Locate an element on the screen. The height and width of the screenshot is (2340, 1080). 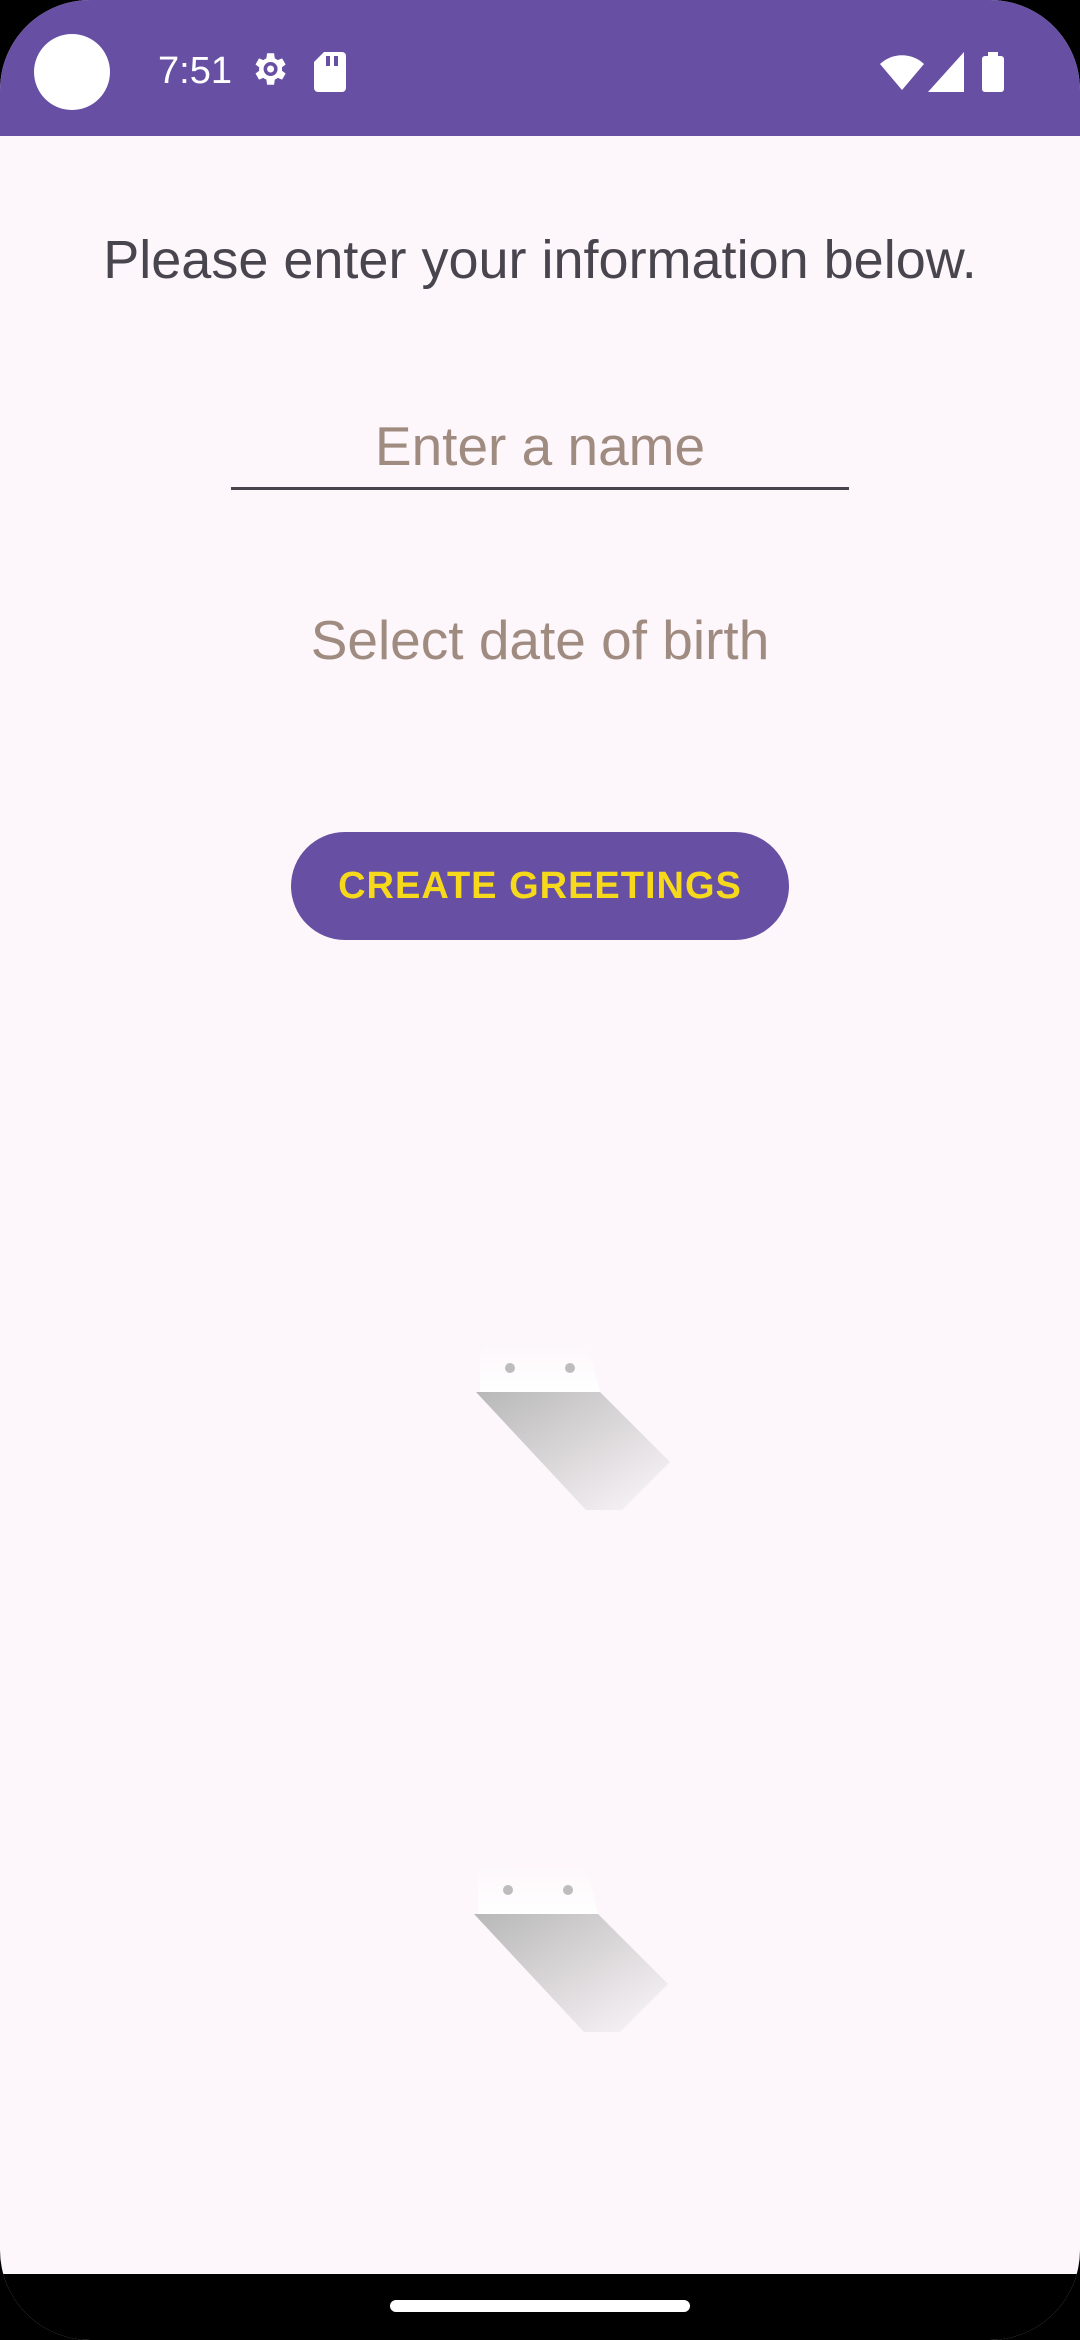
camera-cutout is located at coordinates (72, 72).